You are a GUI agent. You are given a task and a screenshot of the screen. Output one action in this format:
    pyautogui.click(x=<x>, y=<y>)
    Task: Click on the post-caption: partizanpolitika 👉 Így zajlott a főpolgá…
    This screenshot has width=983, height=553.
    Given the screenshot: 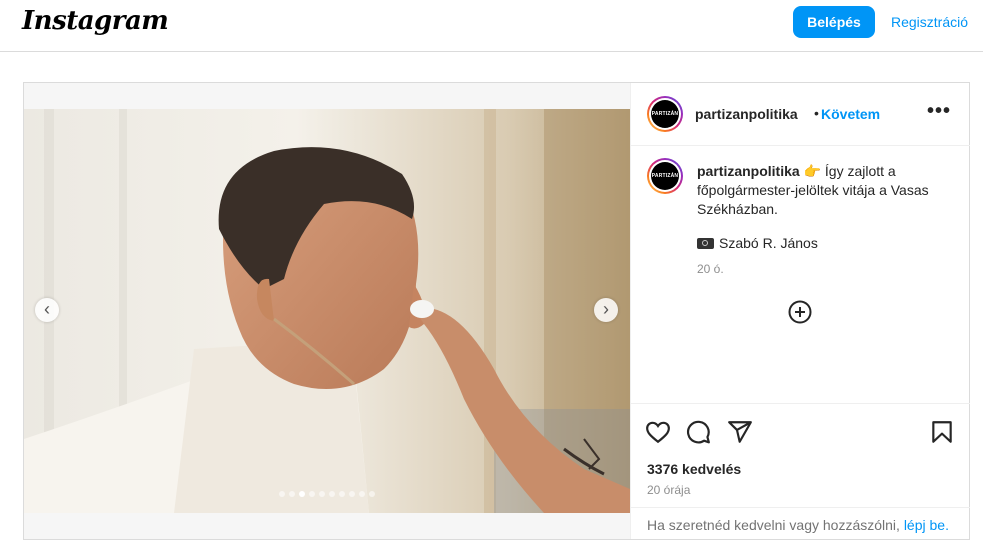 What is the action you would take?
    pyautogui.click(x=827, y=190)
    